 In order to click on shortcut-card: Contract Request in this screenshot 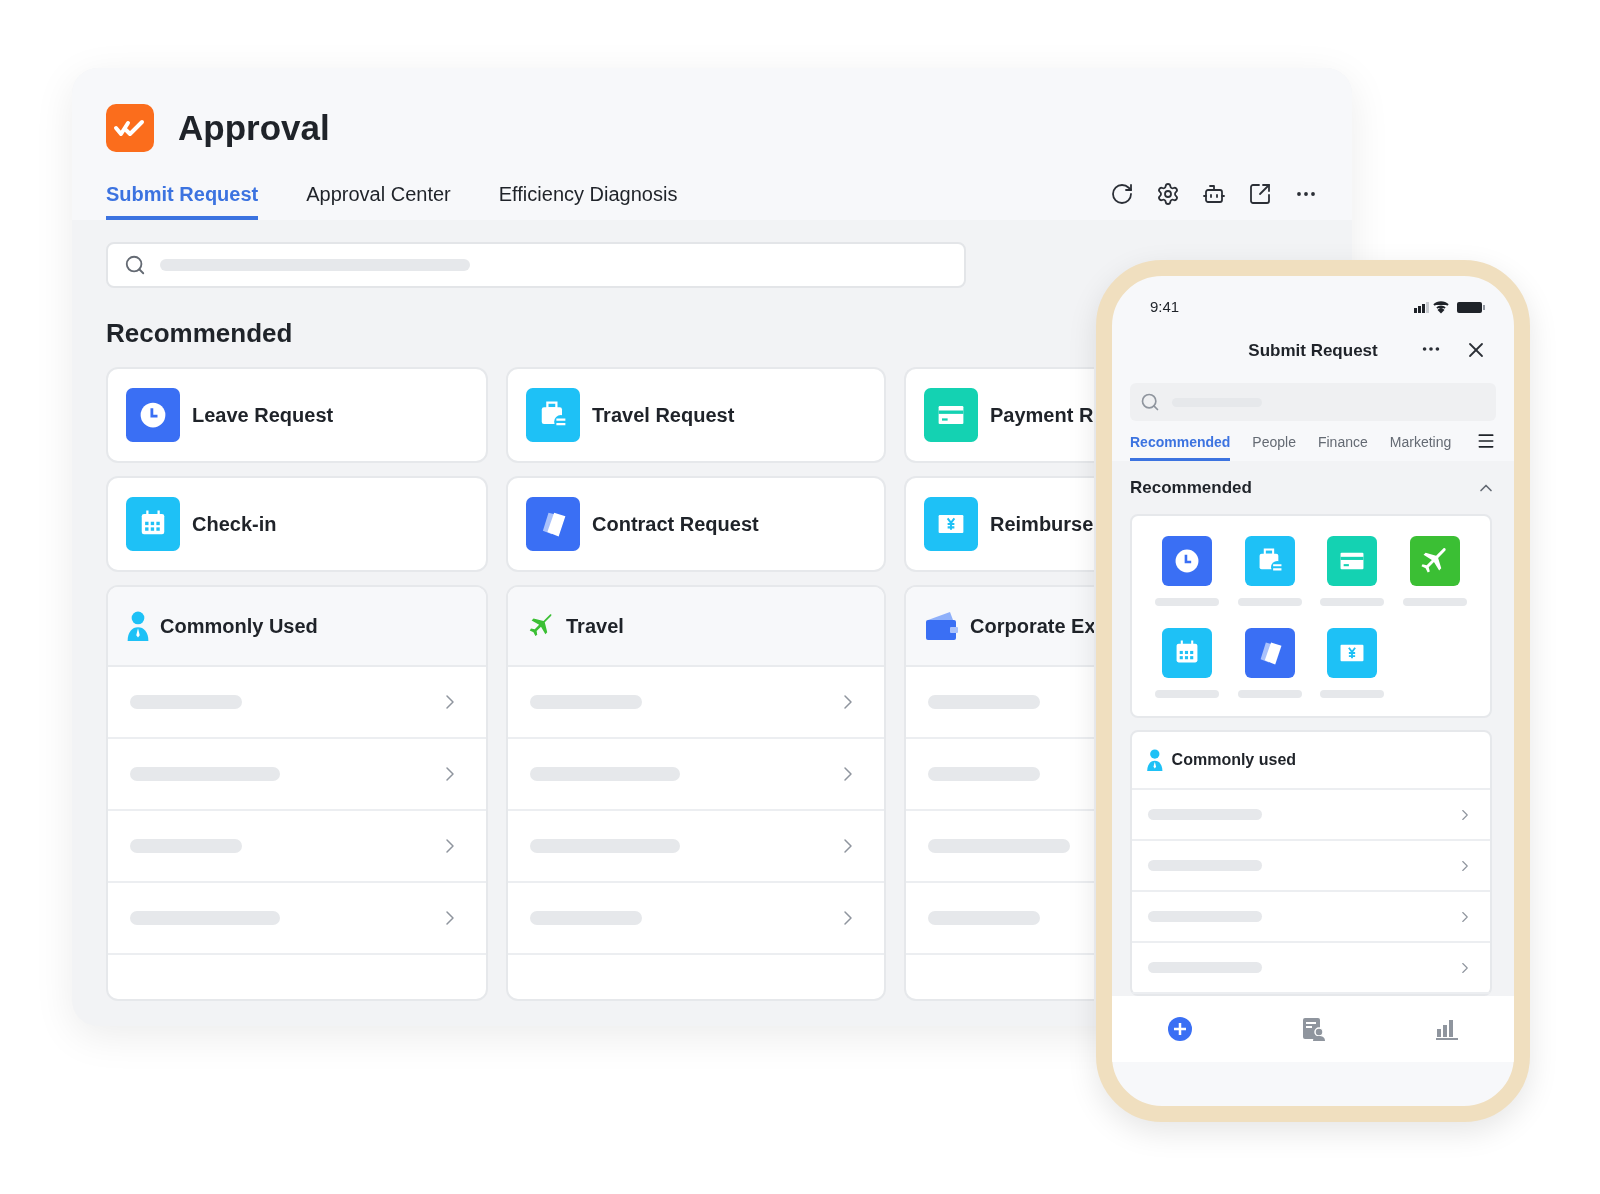, I will do `click(696, 524)`.